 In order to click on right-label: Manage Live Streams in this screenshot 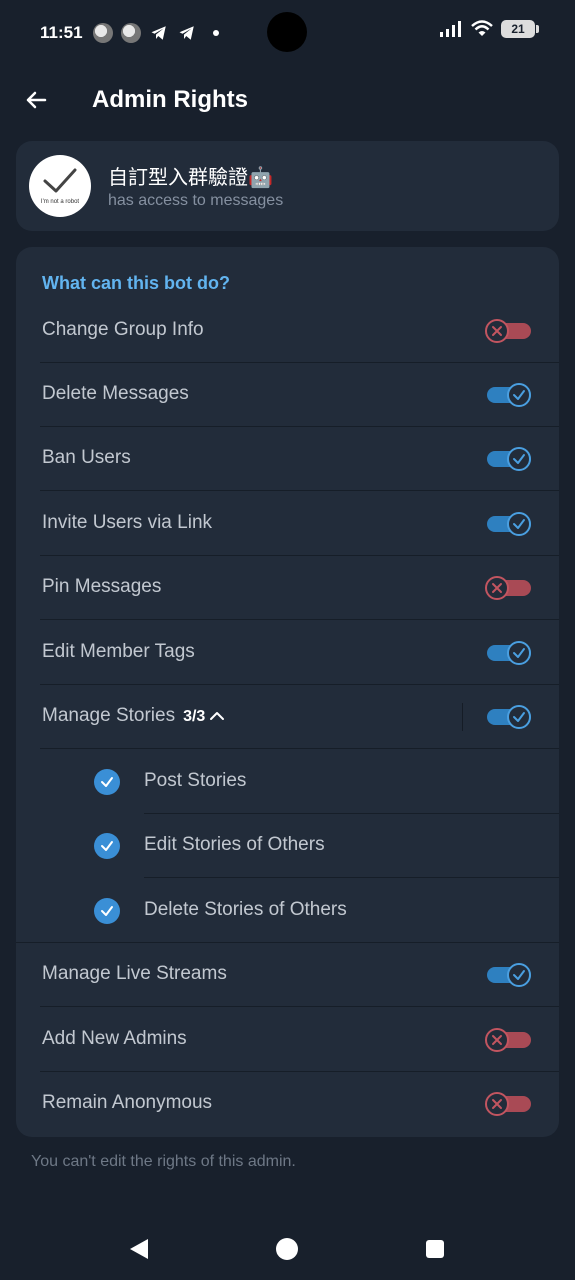, I will do `click(134, 973)`.